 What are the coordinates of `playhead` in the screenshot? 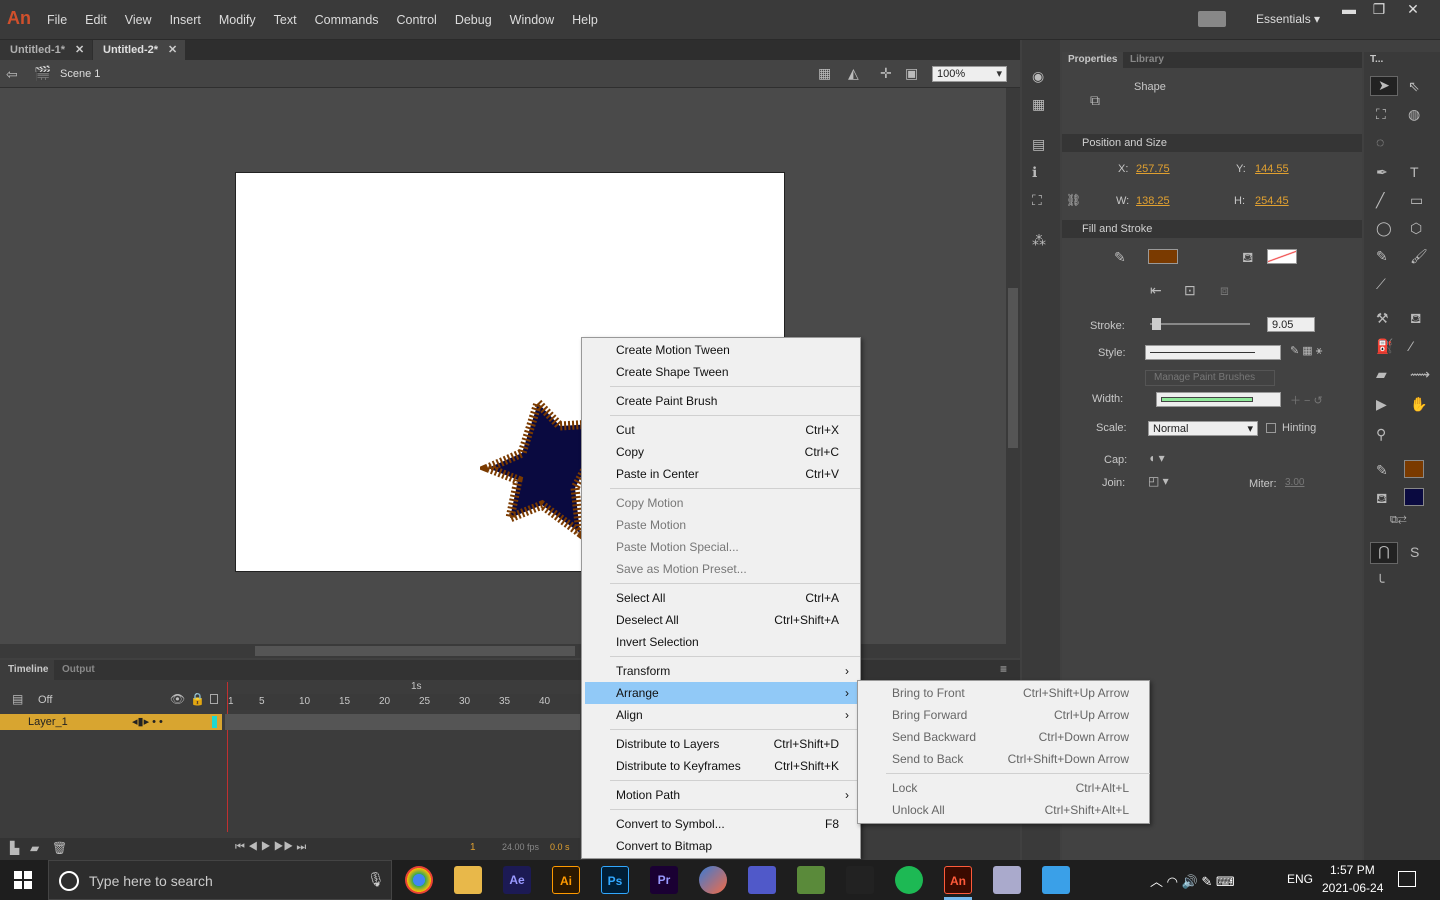 It's located at (231, 757).